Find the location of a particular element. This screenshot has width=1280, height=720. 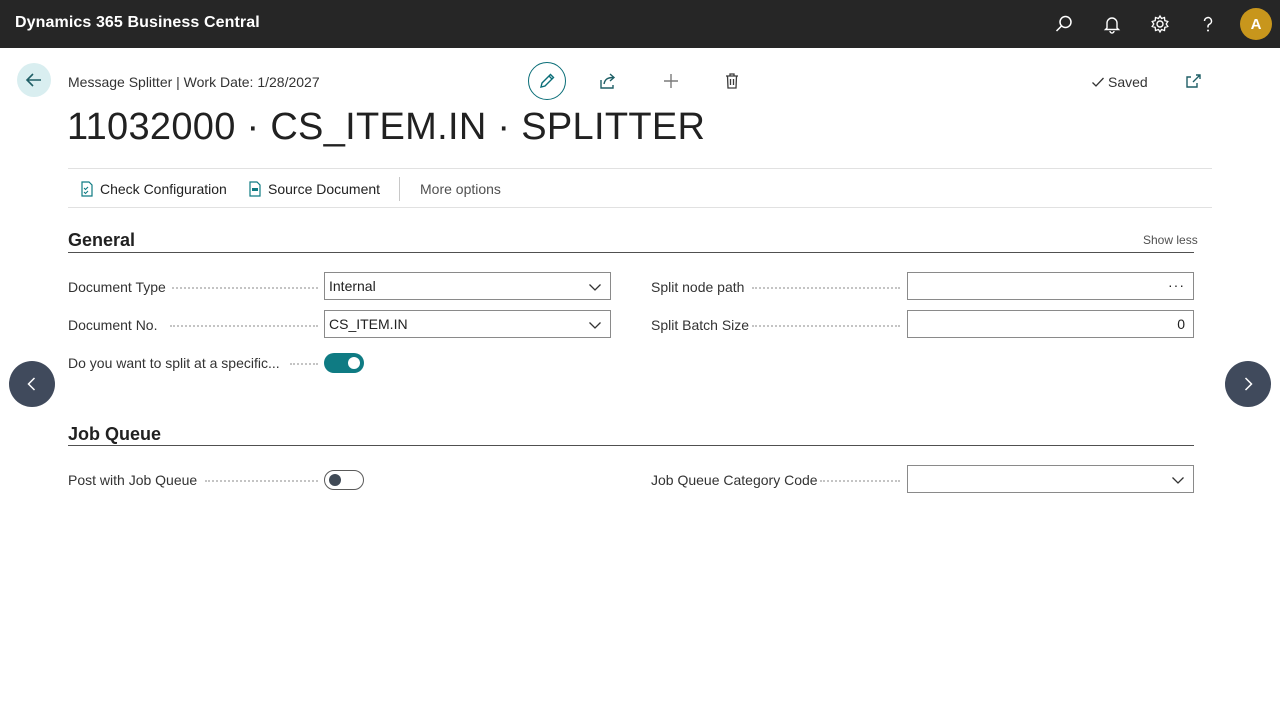

share-button is located at coordinates (608, 81).